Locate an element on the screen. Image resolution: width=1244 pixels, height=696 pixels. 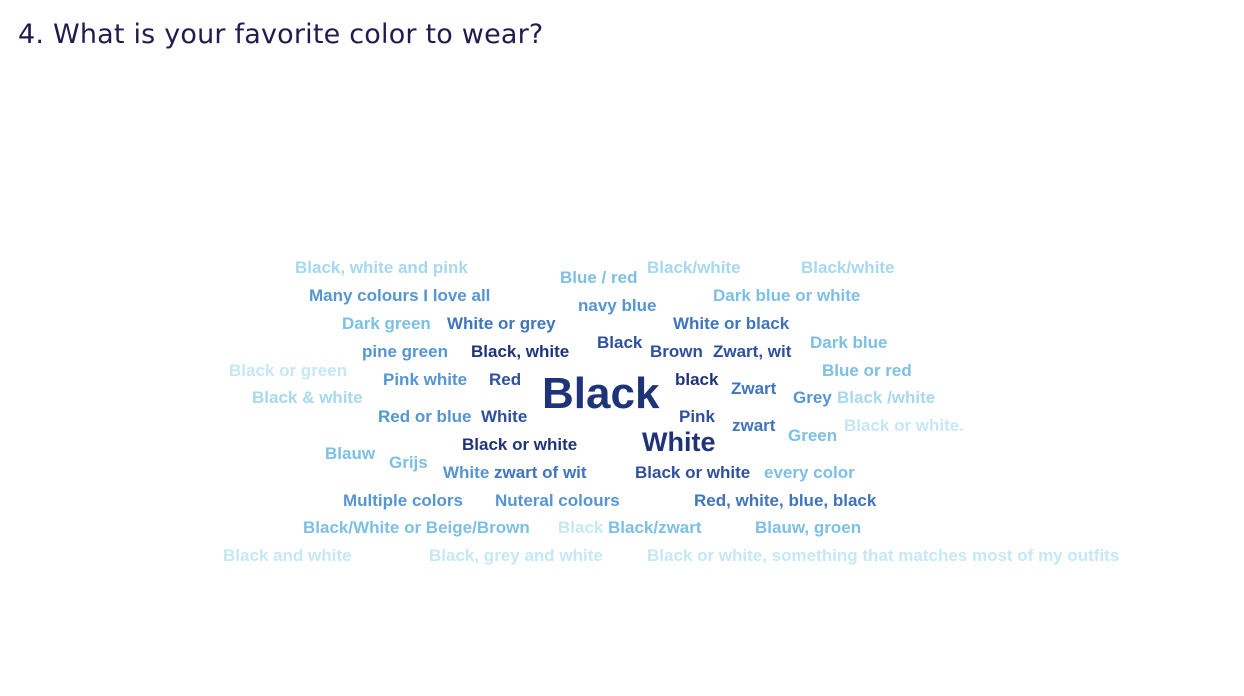
cloud-word-black-white-and-pink: Black, white and pink is located at coordinates (381, 267).